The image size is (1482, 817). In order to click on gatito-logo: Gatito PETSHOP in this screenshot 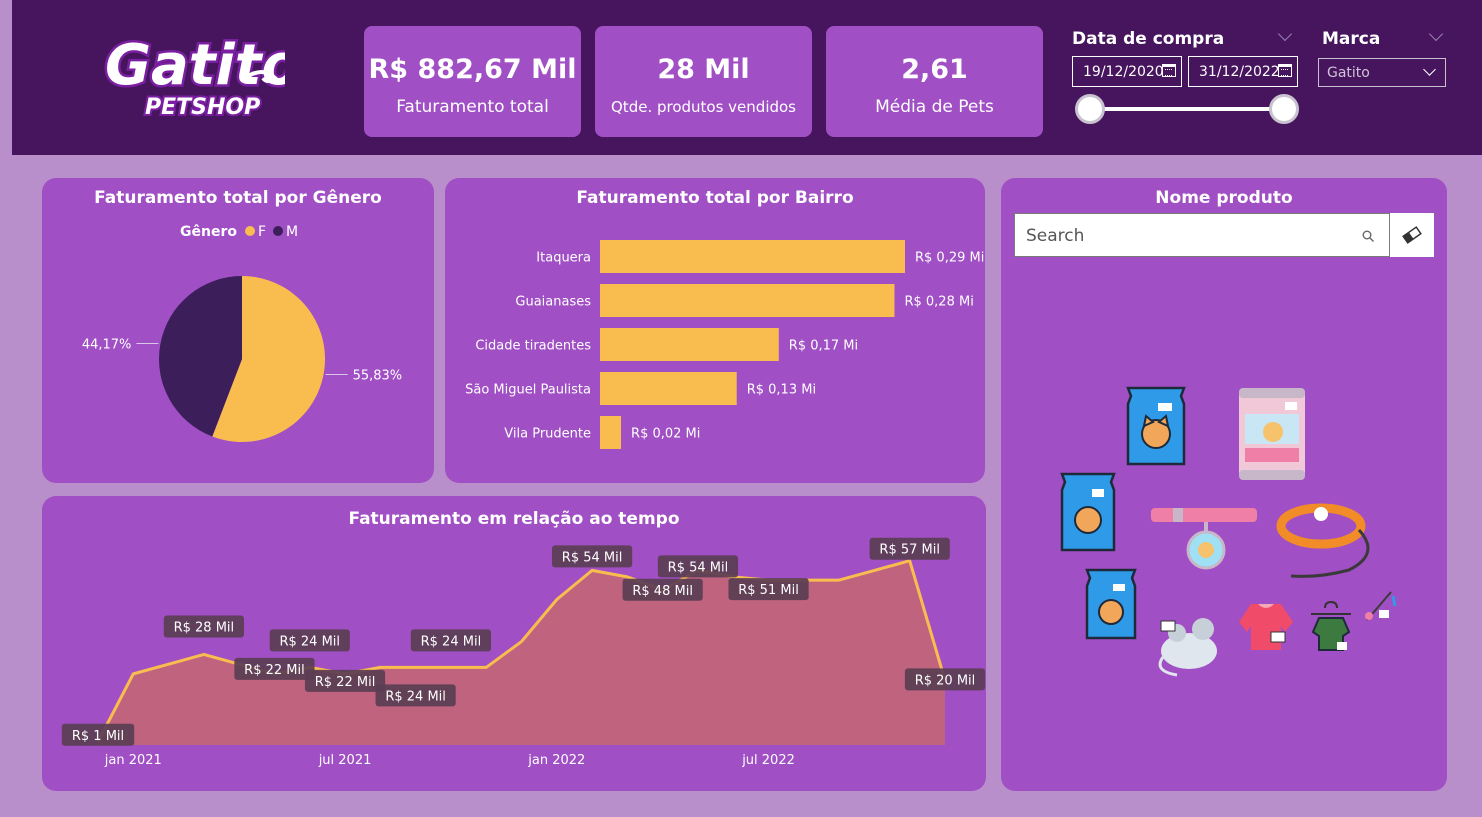, I will do `click(194, 77)`.